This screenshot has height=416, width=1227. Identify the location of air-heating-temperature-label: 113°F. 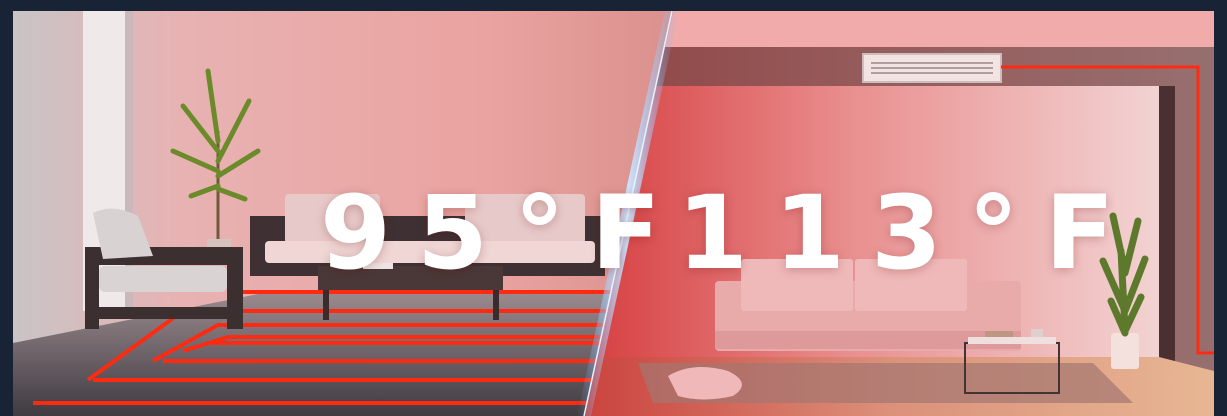
(909, 233).